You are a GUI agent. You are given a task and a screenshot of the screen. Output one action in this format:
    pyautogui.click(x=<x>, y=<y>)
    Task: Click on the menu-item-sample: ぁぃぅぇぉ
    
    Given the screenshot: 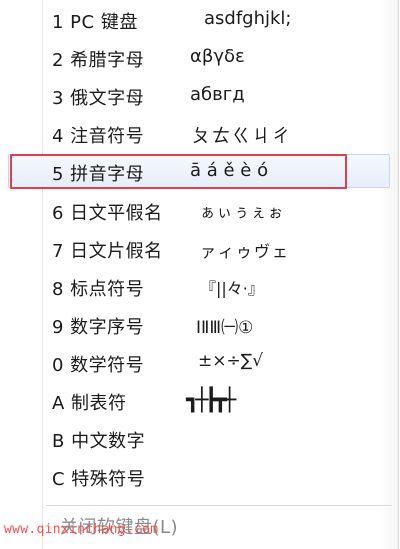 What is the action you would take?
    pyautogui.click(x=243, y=212)
    